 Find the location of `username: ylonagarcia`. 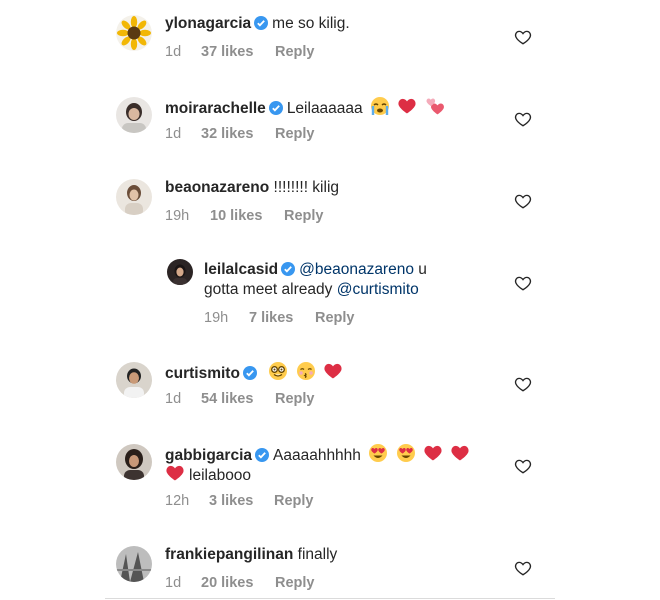

username: ylonagarcia is located at coordinates (208, 23).